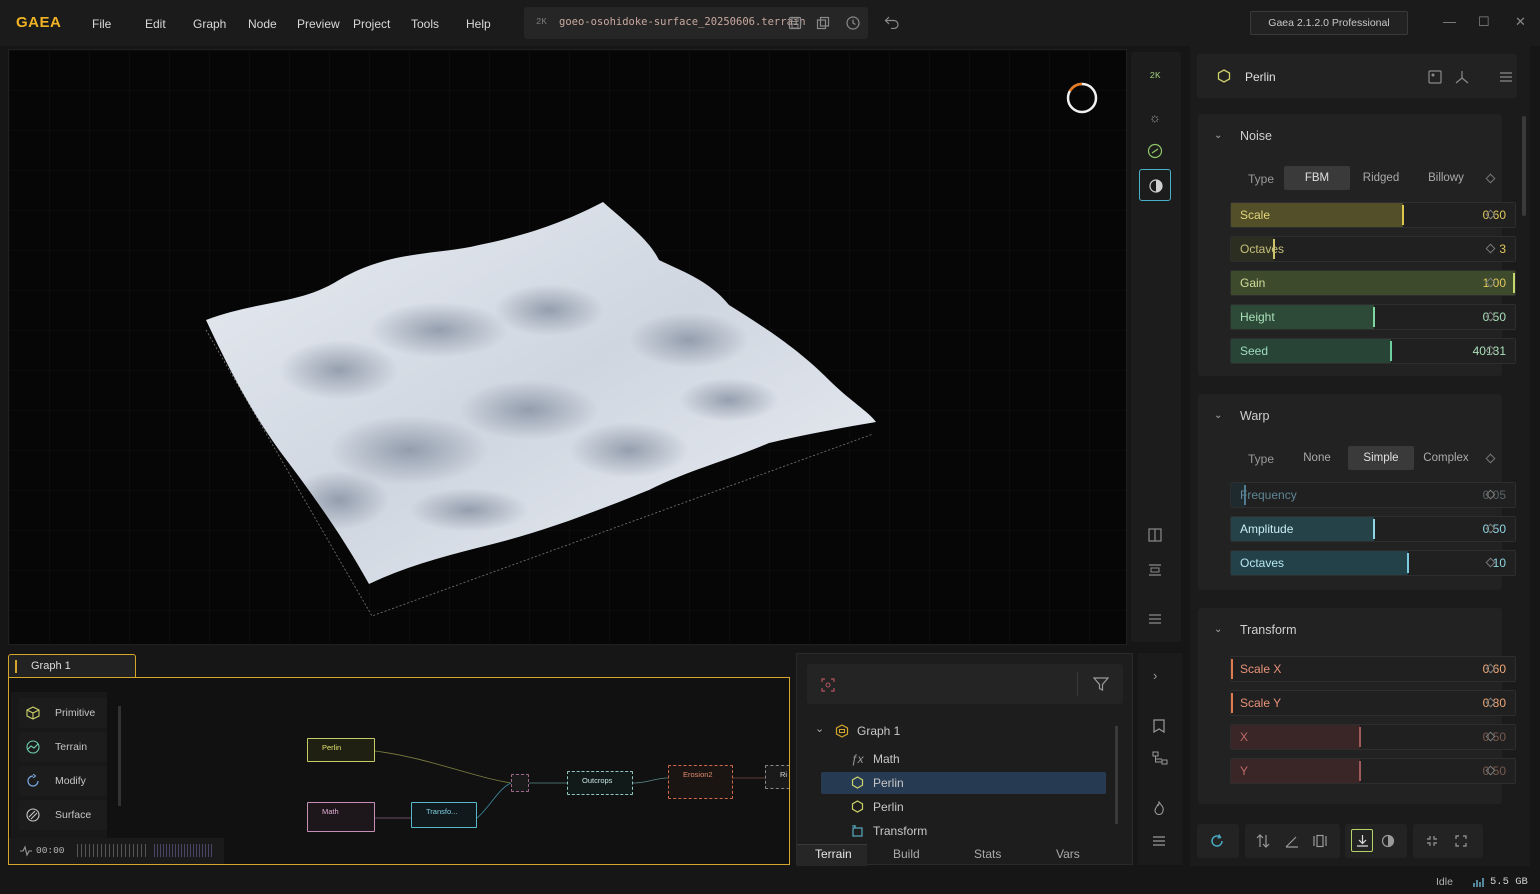 The height and width of the screenshot is (894, 1540). What do you see at coordinates (906, 854) in the screenshot?
I see `tab-build: Build` at bounding box center [906, 854].